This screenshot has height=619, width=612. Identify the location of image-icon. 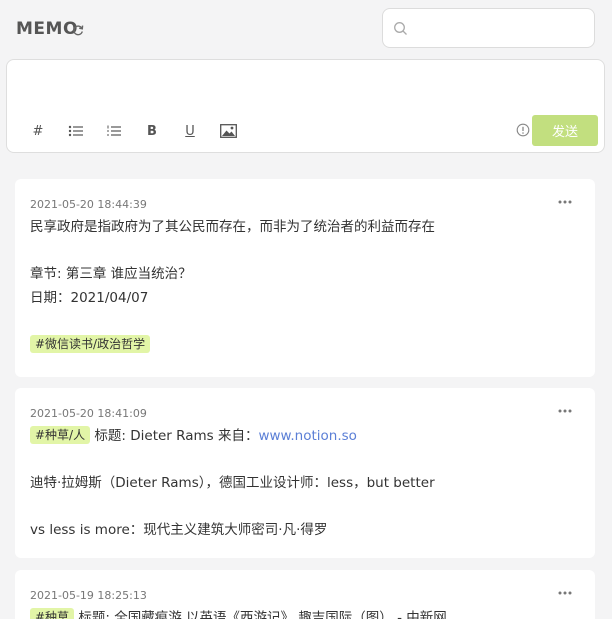
(228, 131).